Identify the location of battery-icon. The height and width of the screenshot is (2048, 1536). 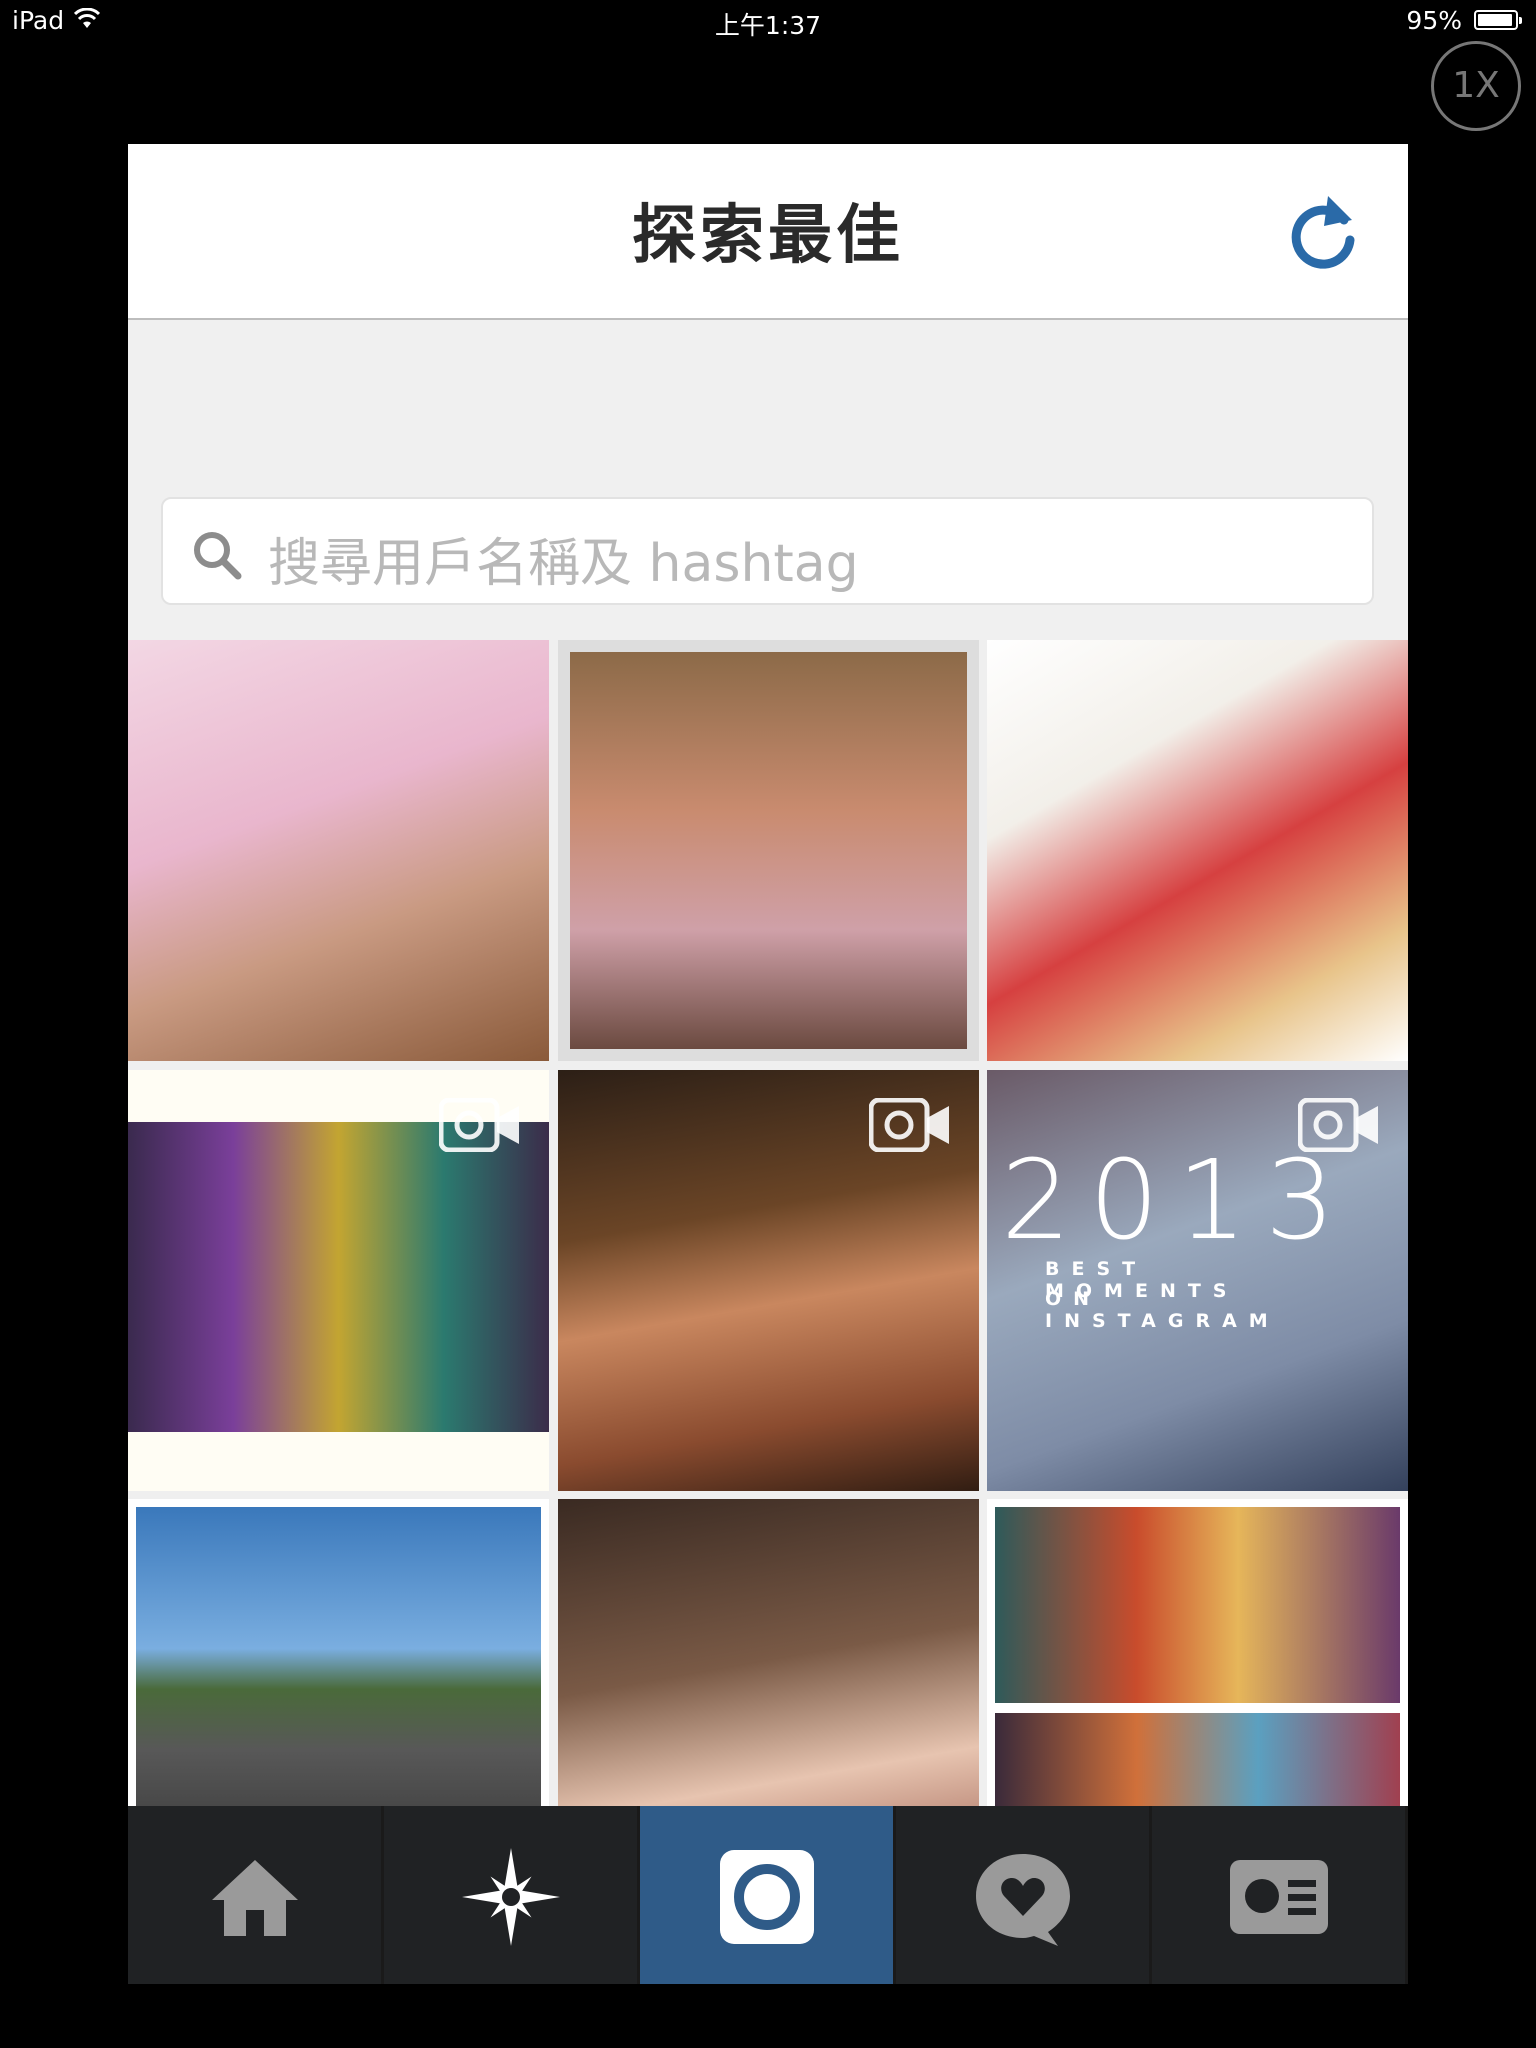
(1498, 20).